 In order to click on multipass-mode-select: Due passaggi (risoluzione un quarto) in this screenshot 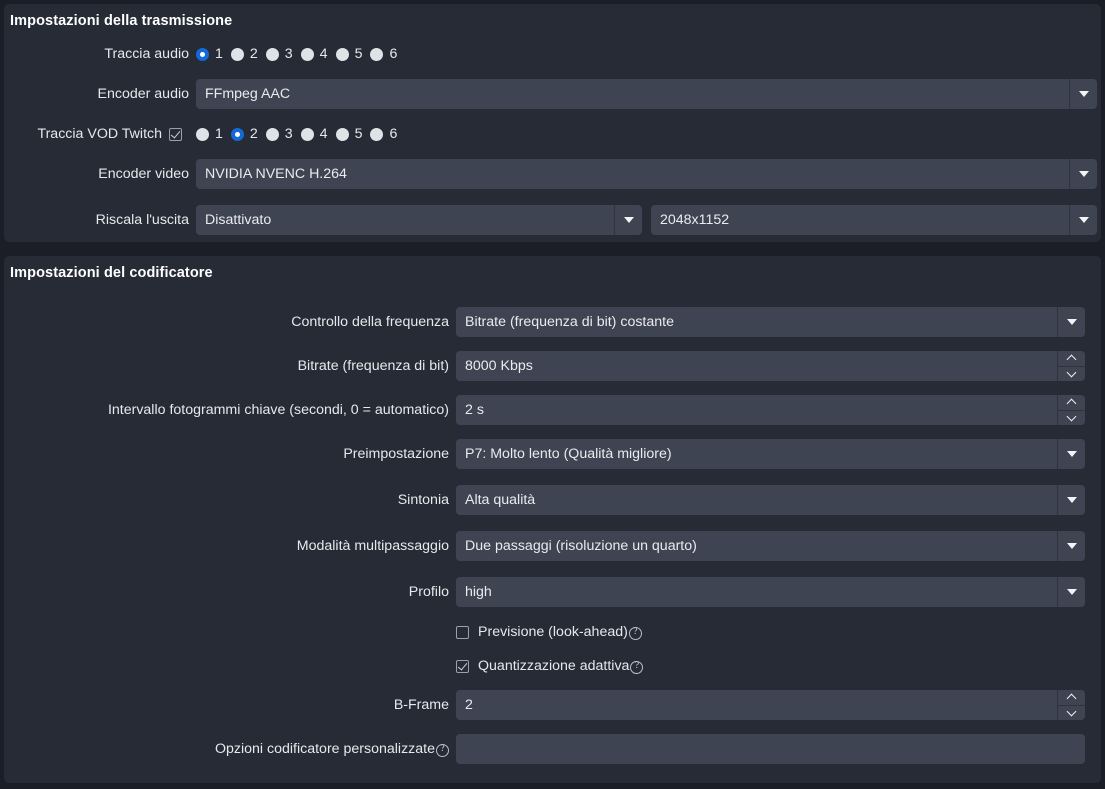, I will do `click(770, 546)`.